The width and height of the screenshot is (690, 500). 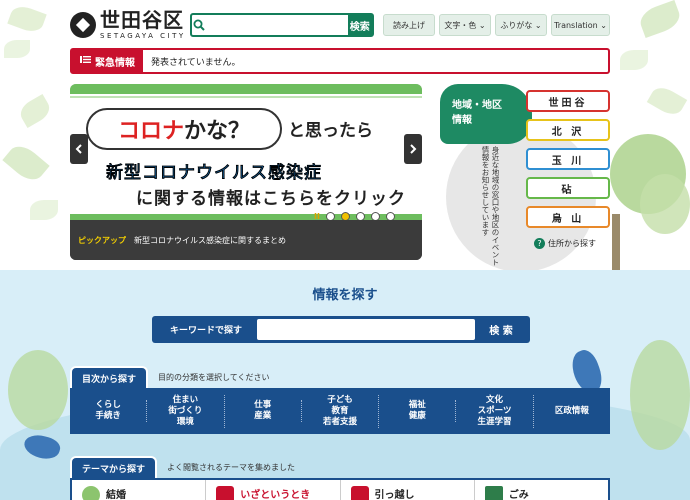 I want to click on keyword-search-button: 検 索, so click(x=501, y=329).